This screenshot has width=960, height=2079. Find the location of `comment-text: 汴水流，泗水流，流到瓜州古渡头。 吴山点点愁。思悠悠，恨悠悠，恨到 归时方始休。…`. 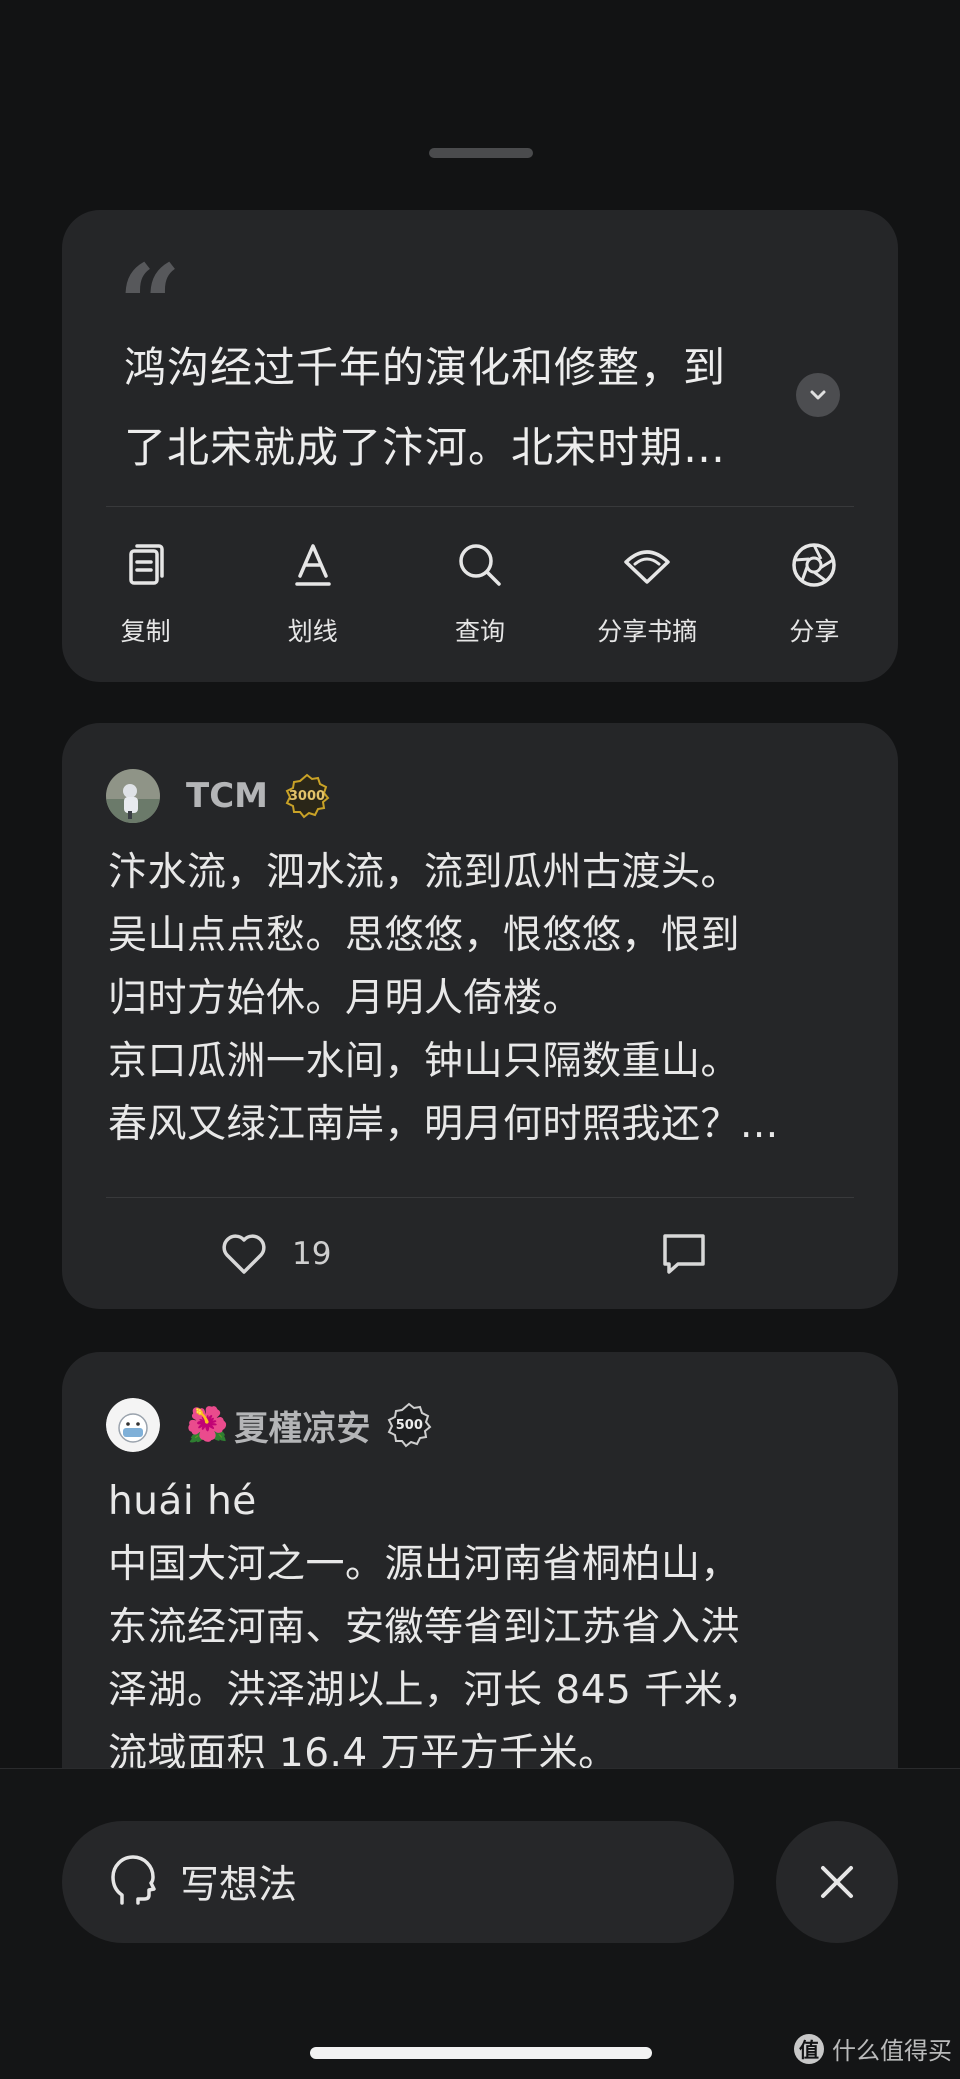

comment-text: 汴水流，泗水流，流到瓜州古渡头。 吴山点点愁。思悠悠，恨悠悠，恨到 归时方始休。… is located at coordinates (443, 998).